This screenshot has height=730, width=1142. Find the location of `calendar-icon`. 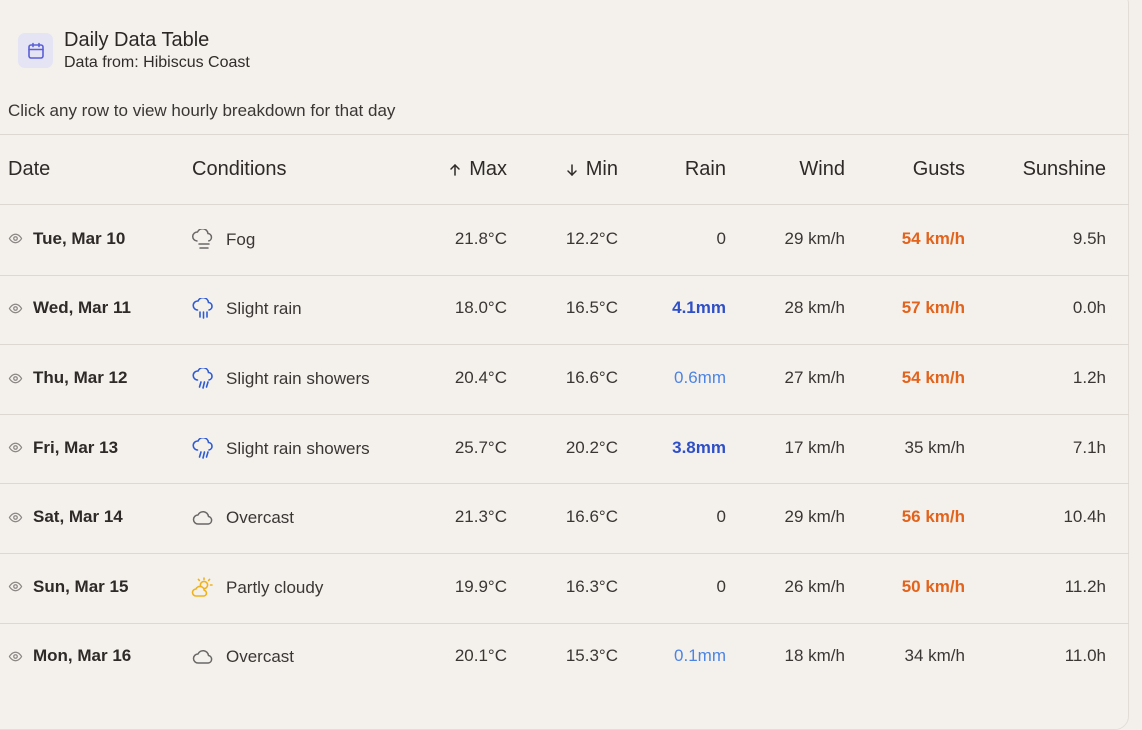

calendar-icon is located at coordinates (35, 50).